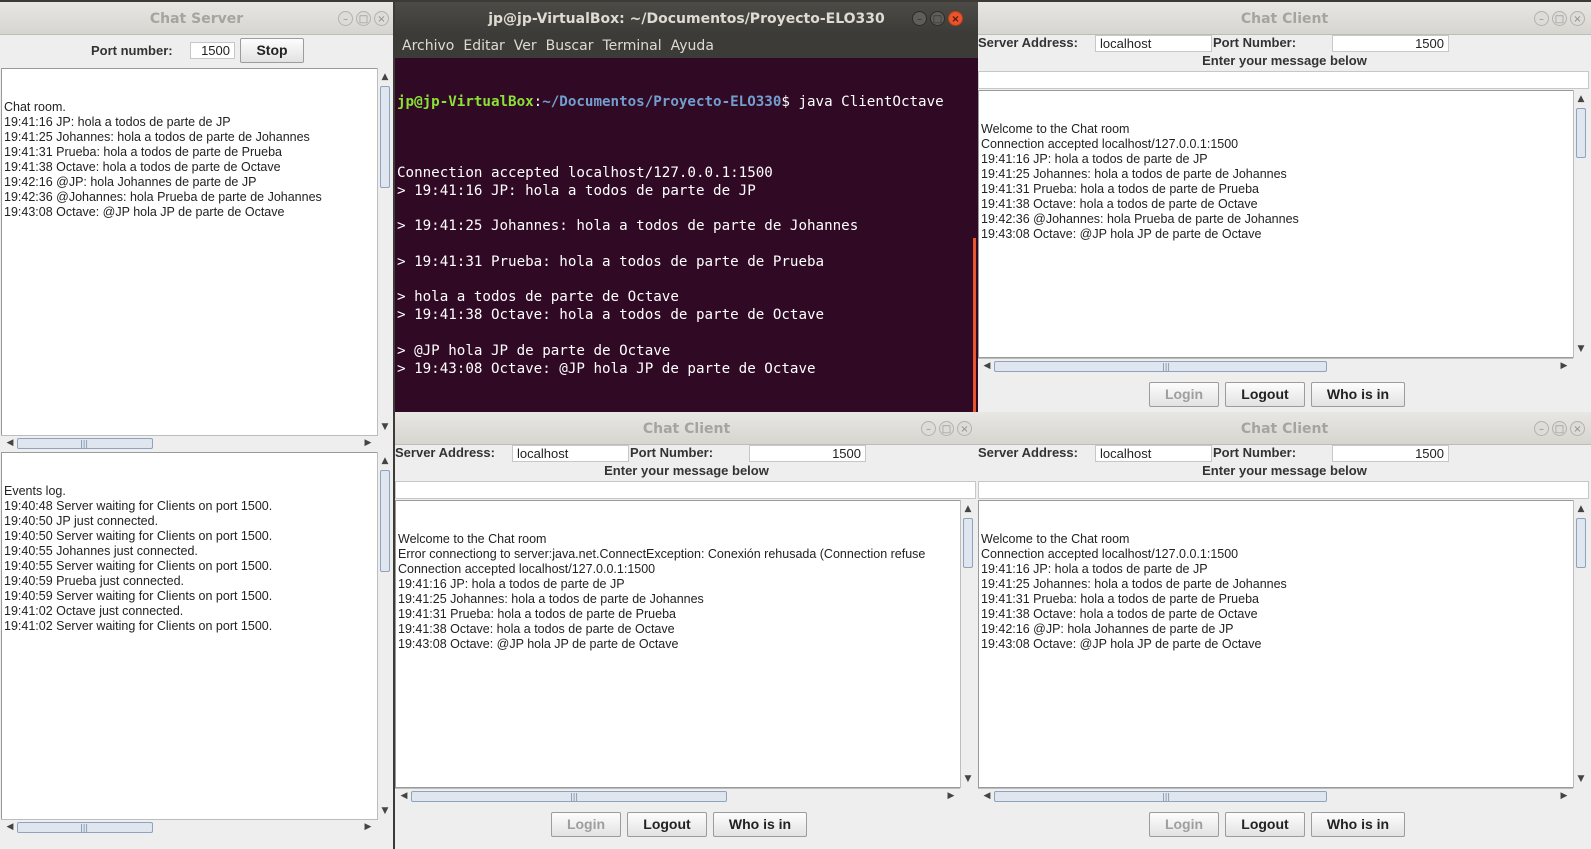  Describe the element at coordinates (272, 50) in the screenshot. I see `stop-button: Stop` at that location.